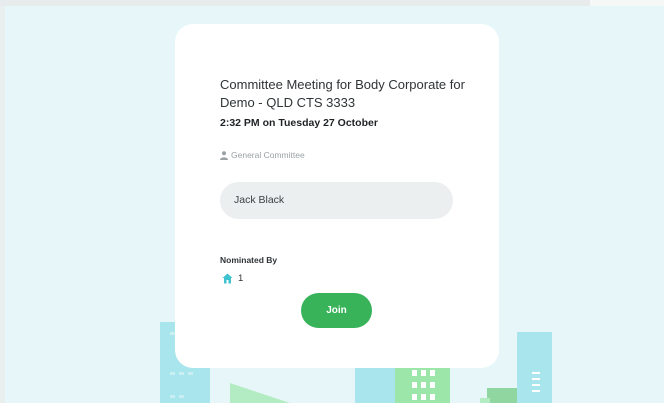  Describe the element at coordinates (224, 155) in the screenshot. I see `user-icon` at that location.